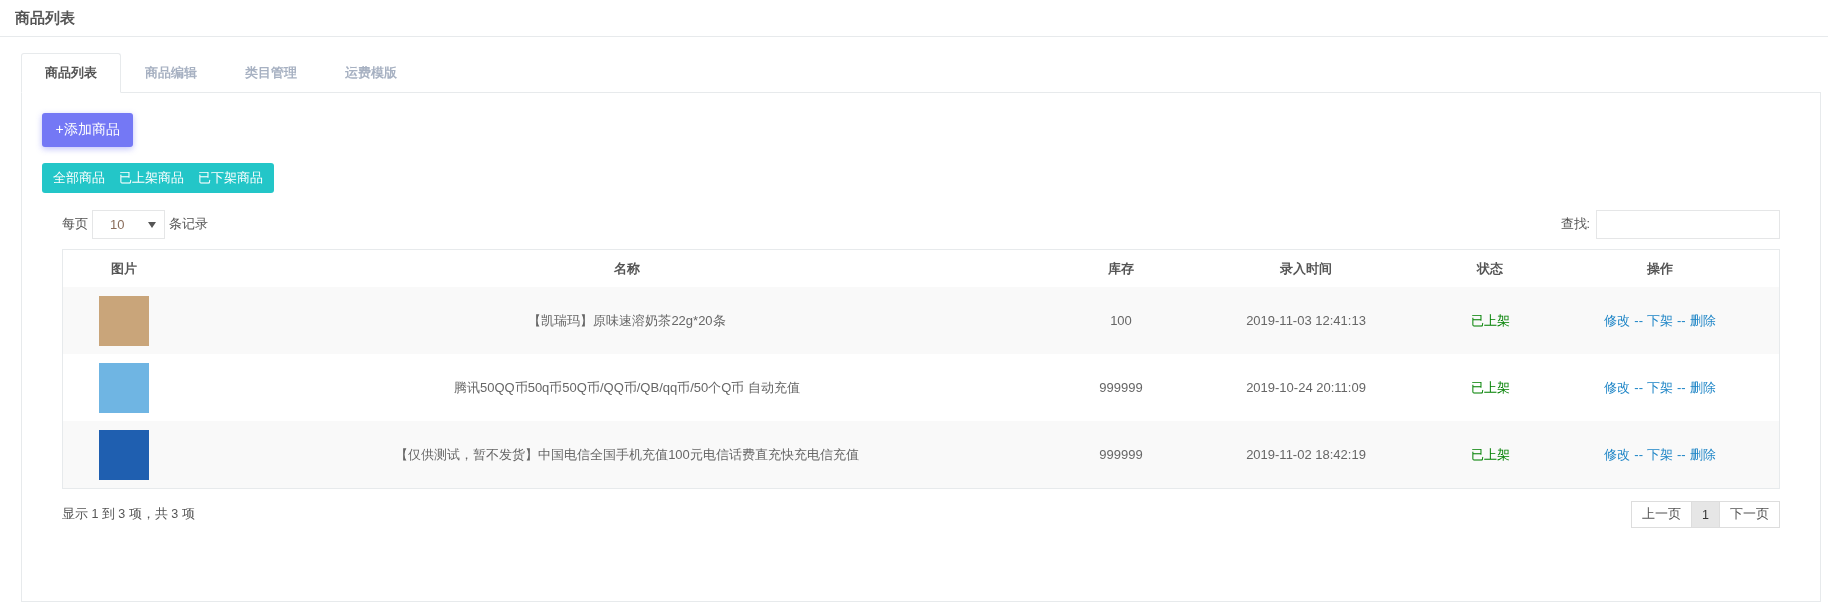 Image resolution: width=1828 pixels, height=605 pixels. Describe the element at coordinates (1306, 320) in the screenshot. I see `table-cell: 2019-11-03 12:41:13` at that location.